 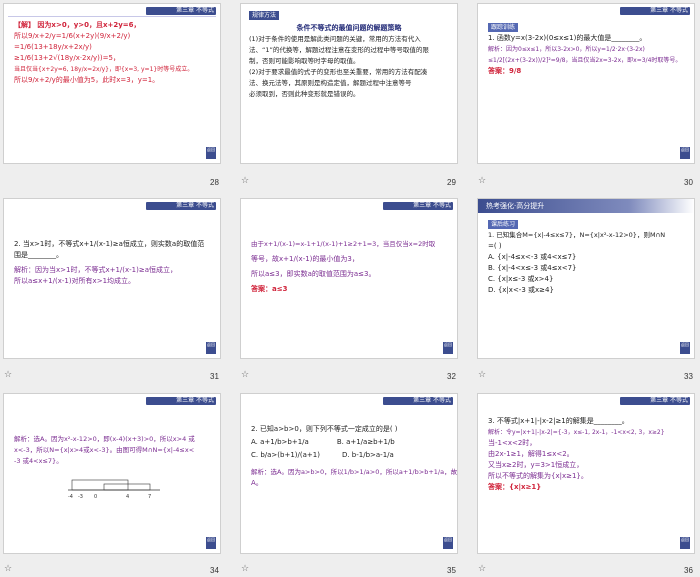 I want to click on method-tag: 规律方法, so click(x=264, y=15).